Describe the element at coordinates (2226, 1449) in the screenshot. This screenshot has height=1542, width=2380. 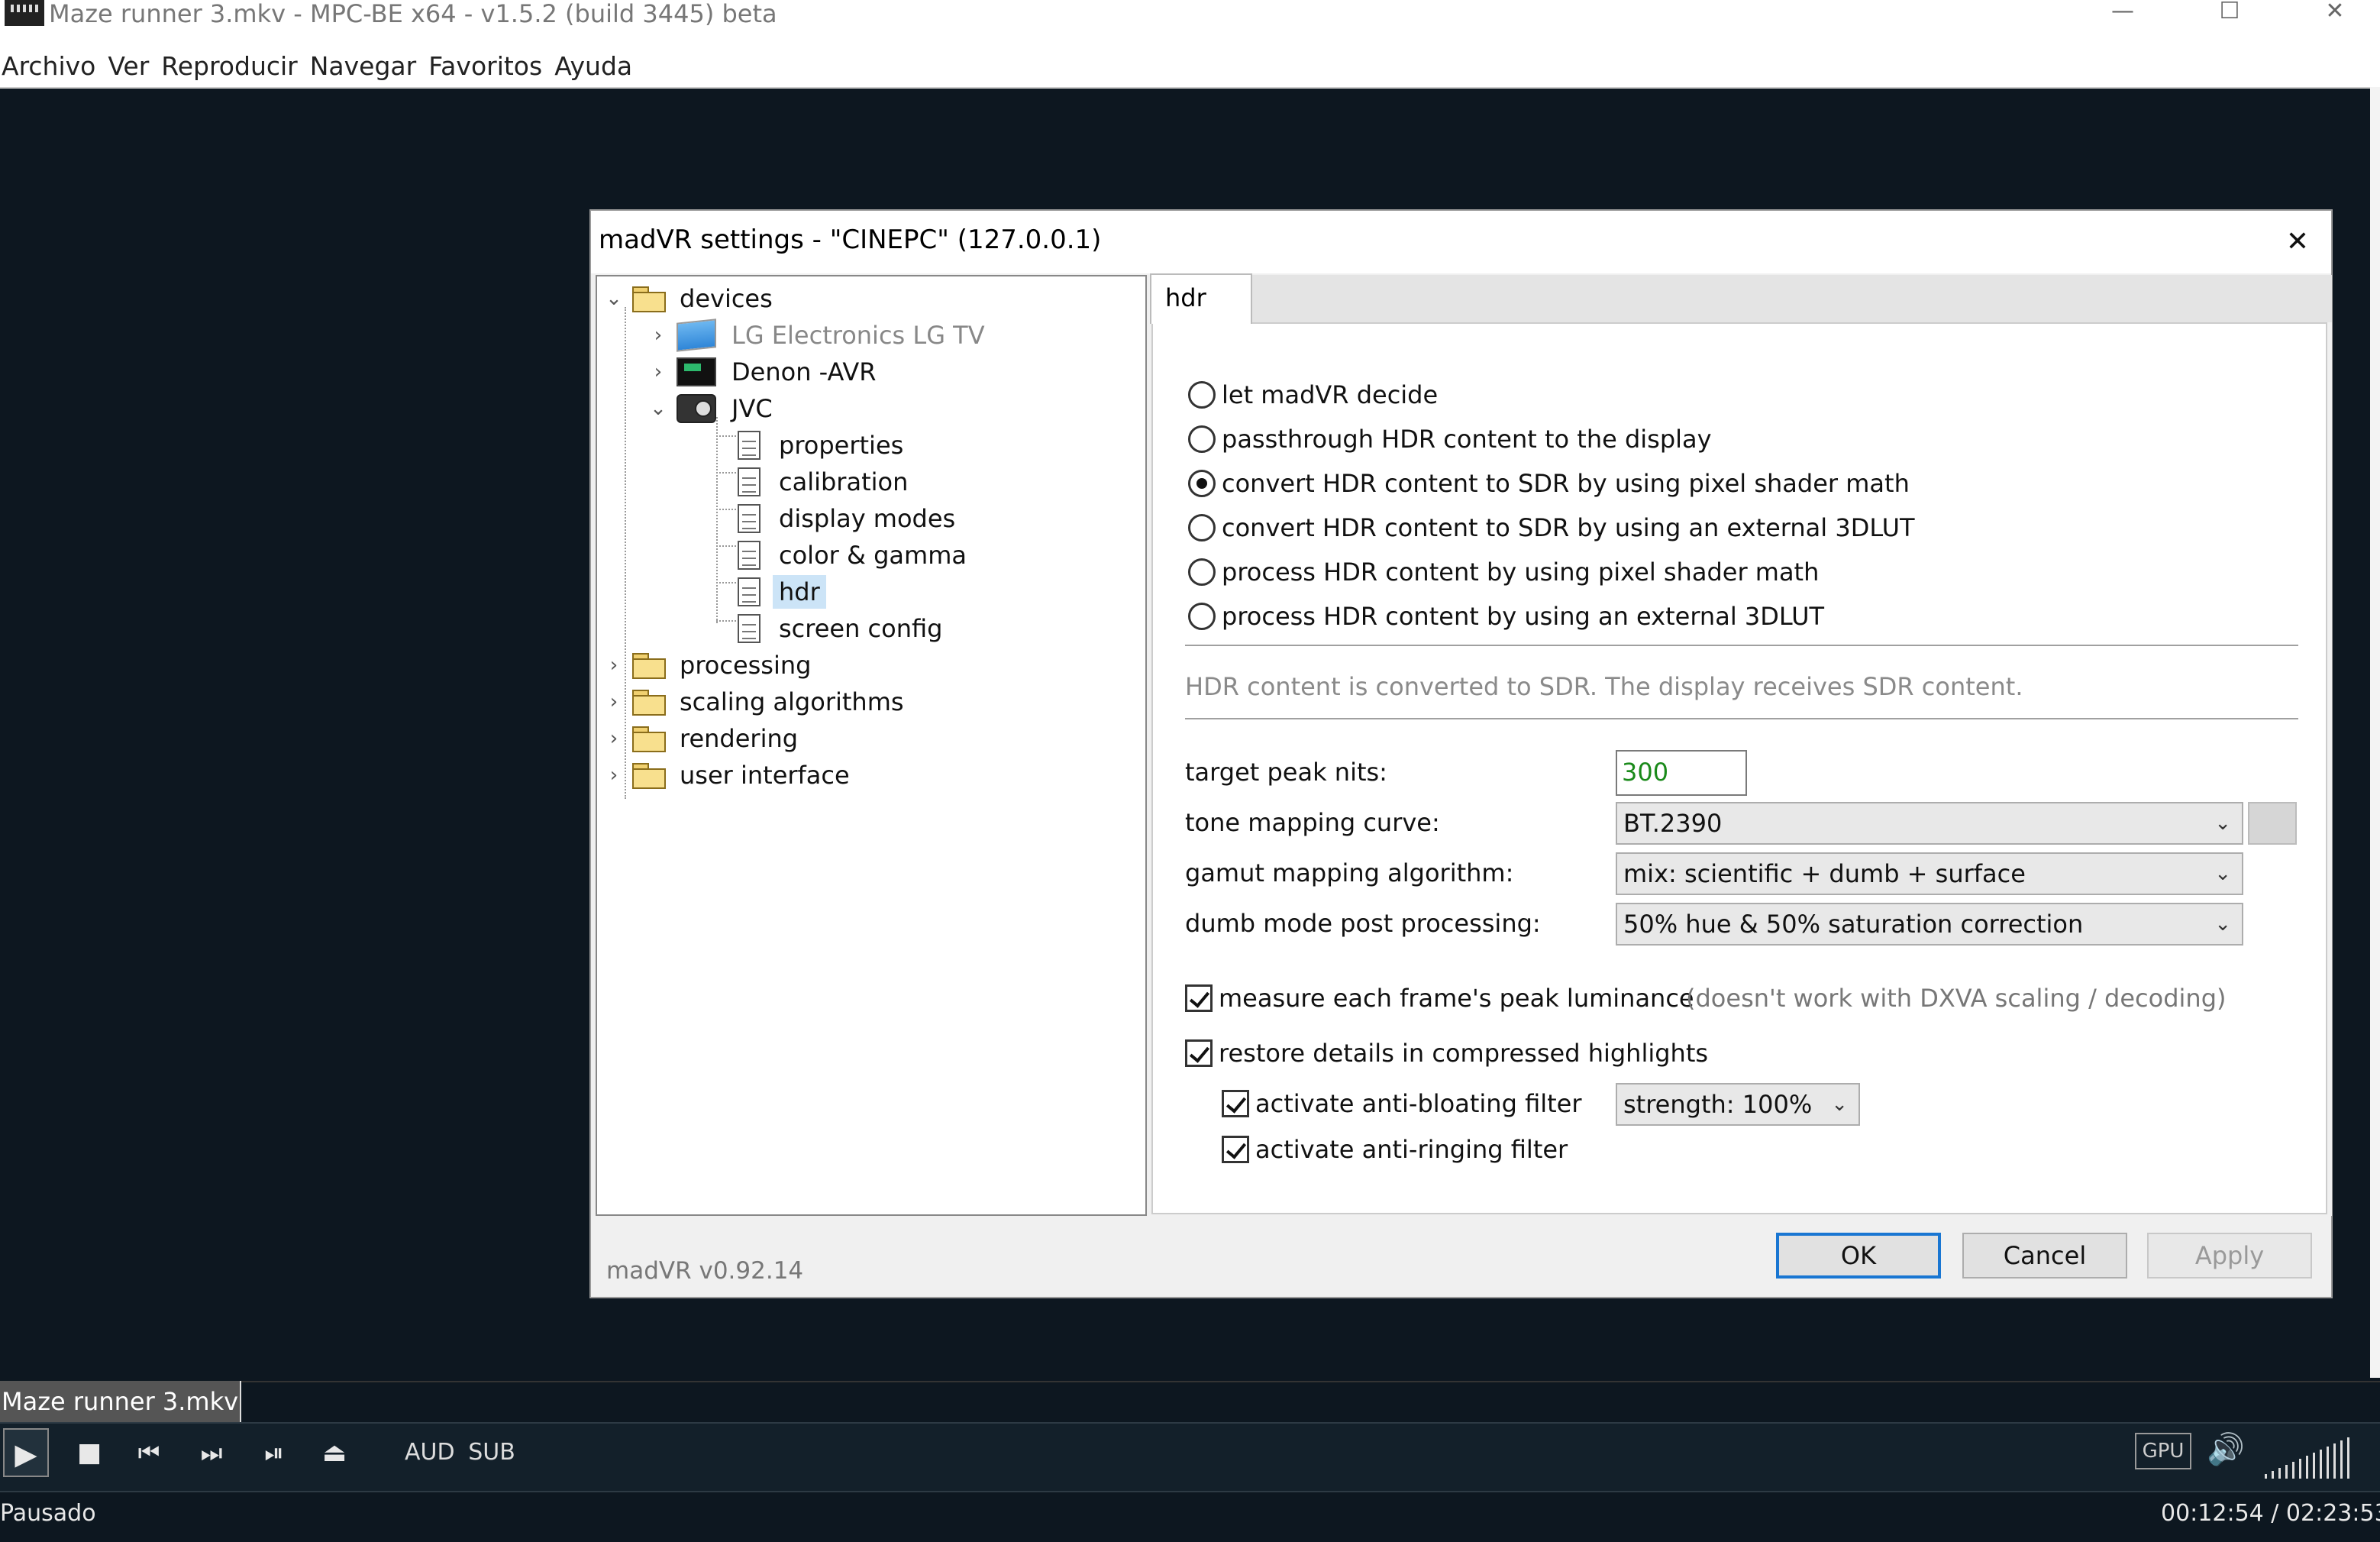
I see `volume-icon: 🔊` at that location.